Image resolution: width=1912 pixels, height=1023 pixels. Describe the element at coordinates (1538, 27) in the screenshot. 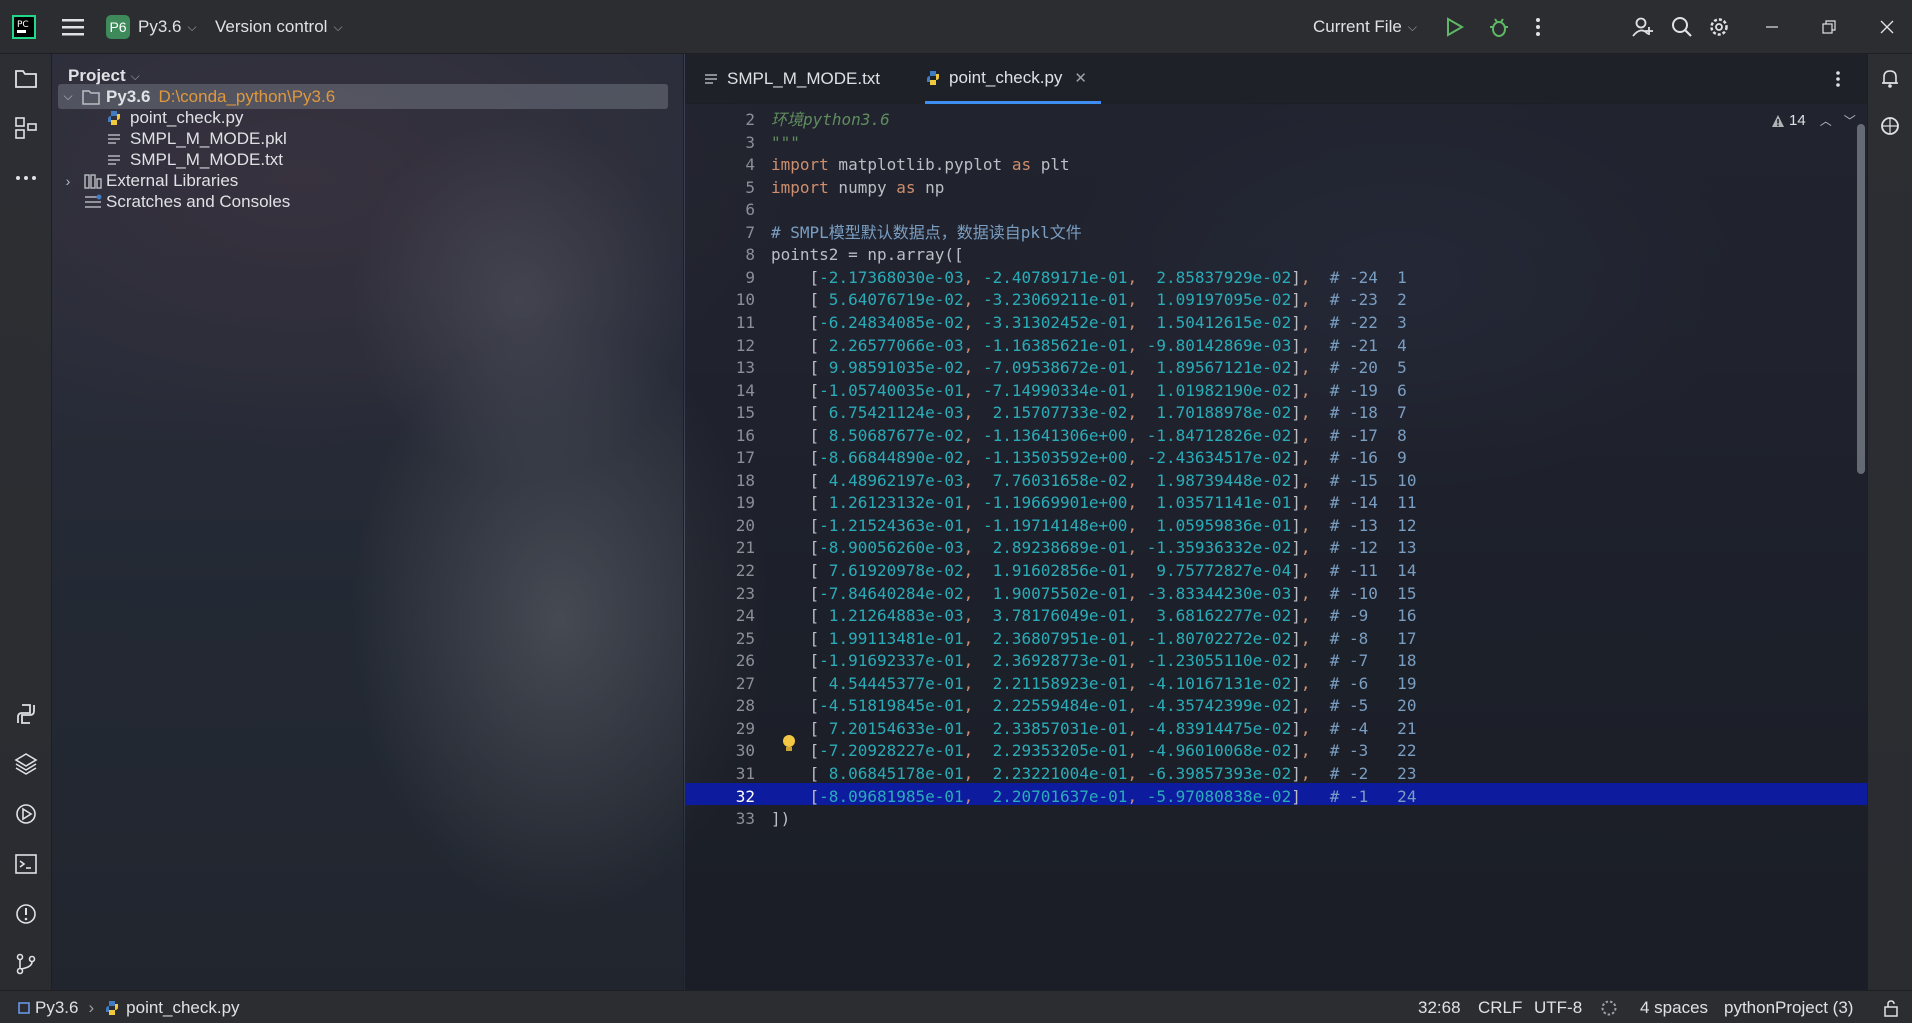

I see `more-actions-icon` at that location.